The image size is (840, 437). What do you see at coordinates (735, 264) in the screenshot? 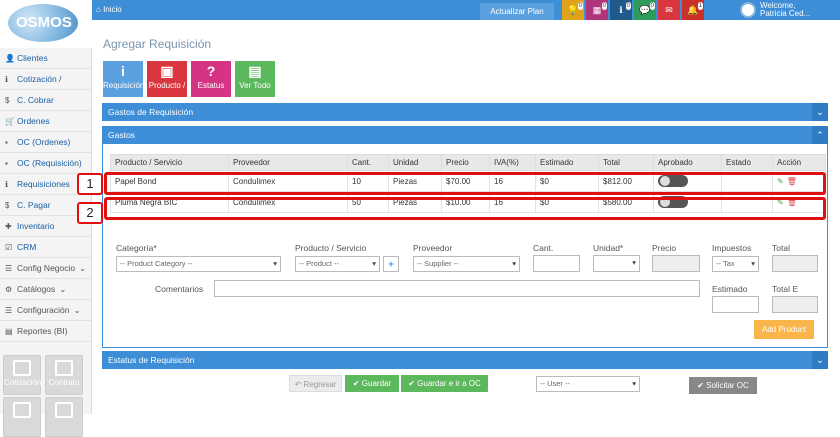
I see `tax-select: -- Tax` at bounding box center [735, 264].